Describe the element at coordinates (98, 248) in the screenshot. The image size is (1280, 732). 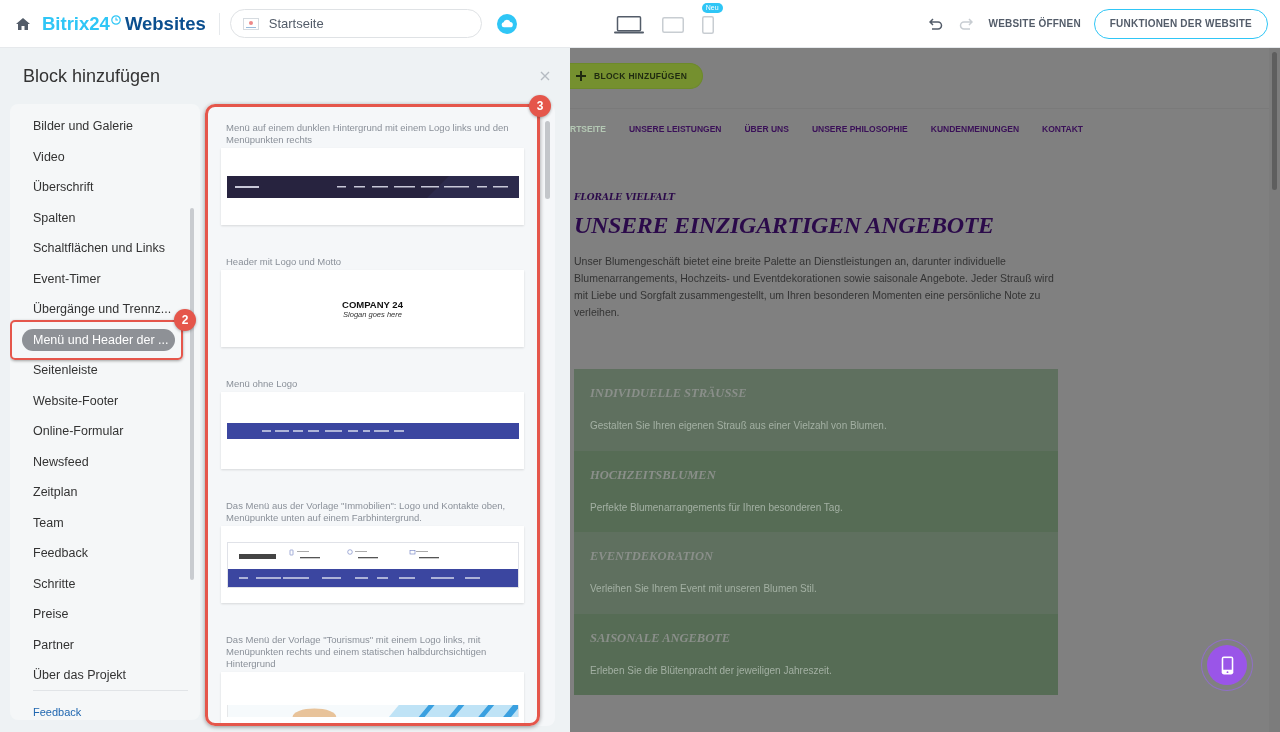
I see `category-item: Schaltflächen und Links` at that location.